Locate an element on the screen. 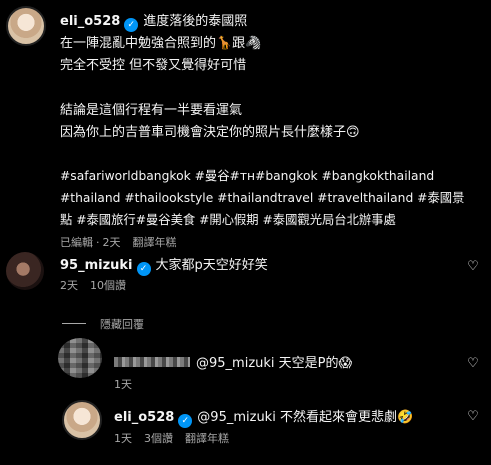 The height and width of the screenshot is (465, 491). comment-time: 2天 is located at coordinates (69, 285).